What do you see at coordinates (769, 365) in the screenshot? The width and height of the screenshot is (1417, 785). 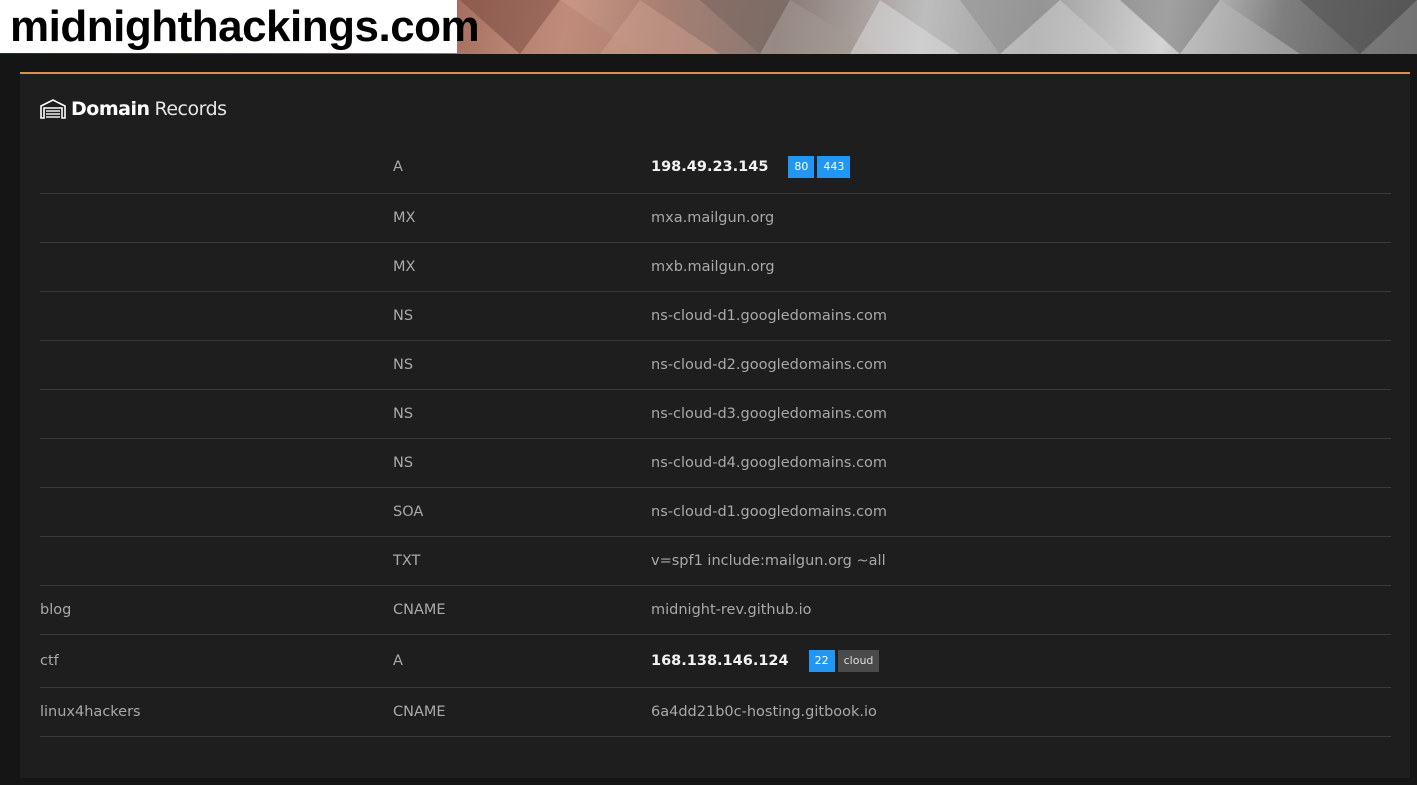 I see `record-value: ns-cloud-d2.googledomains.com` at bounding box center [769, 365].